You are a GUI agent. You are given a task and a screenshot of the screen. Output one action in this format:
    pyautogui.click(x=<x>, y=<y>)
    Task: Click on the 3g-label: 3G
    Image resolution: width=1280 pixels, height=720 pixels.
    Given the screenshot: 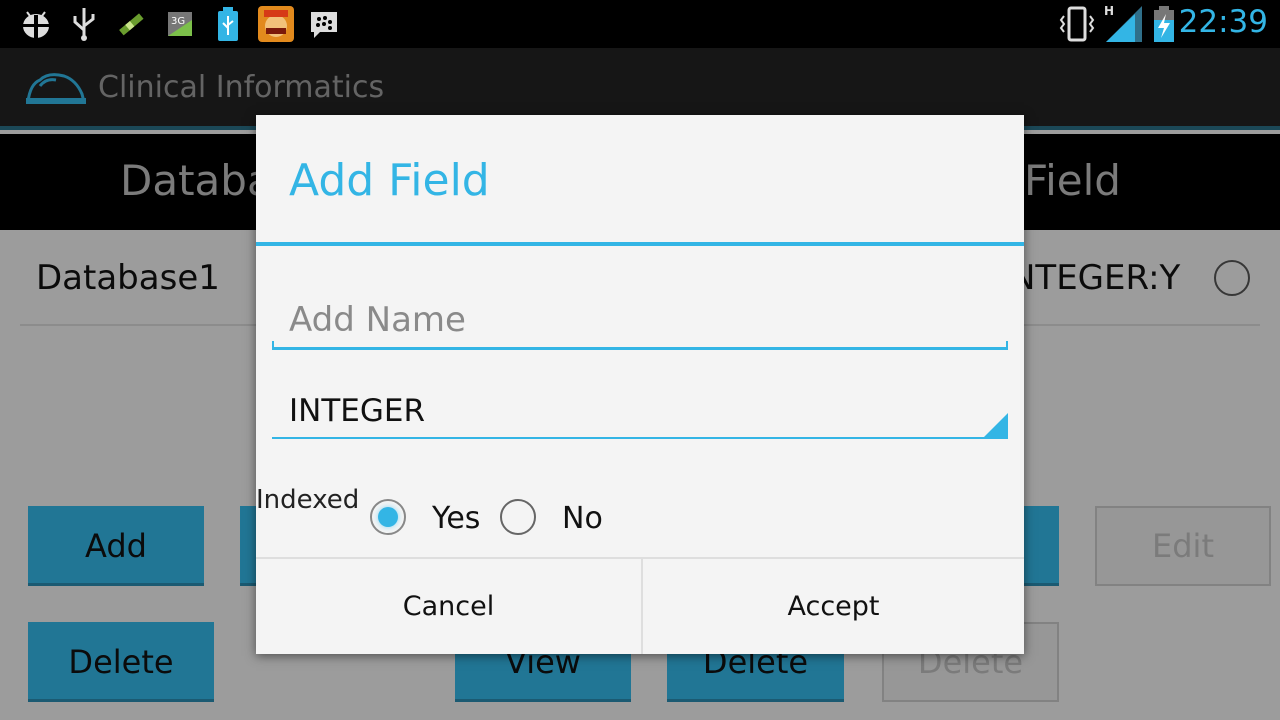 What is the action you would take?
    pyautogui.click(x=178, y=21)
    